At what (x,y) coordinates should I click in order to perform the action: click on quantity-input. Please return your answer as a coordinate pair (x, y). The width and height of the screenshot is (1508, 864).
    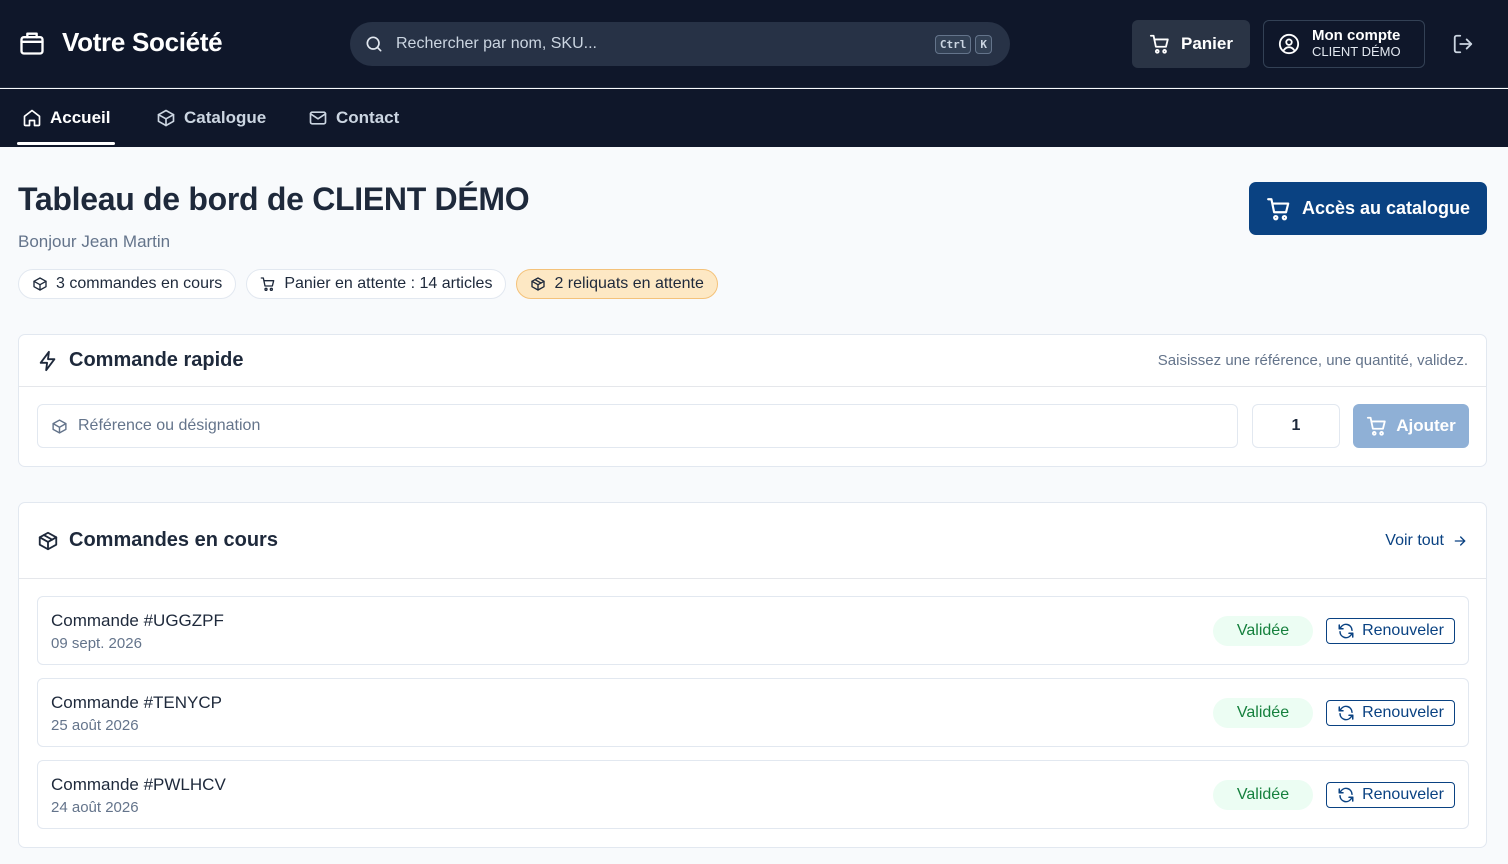
    Looking at the image, I should click on (1296, 426).